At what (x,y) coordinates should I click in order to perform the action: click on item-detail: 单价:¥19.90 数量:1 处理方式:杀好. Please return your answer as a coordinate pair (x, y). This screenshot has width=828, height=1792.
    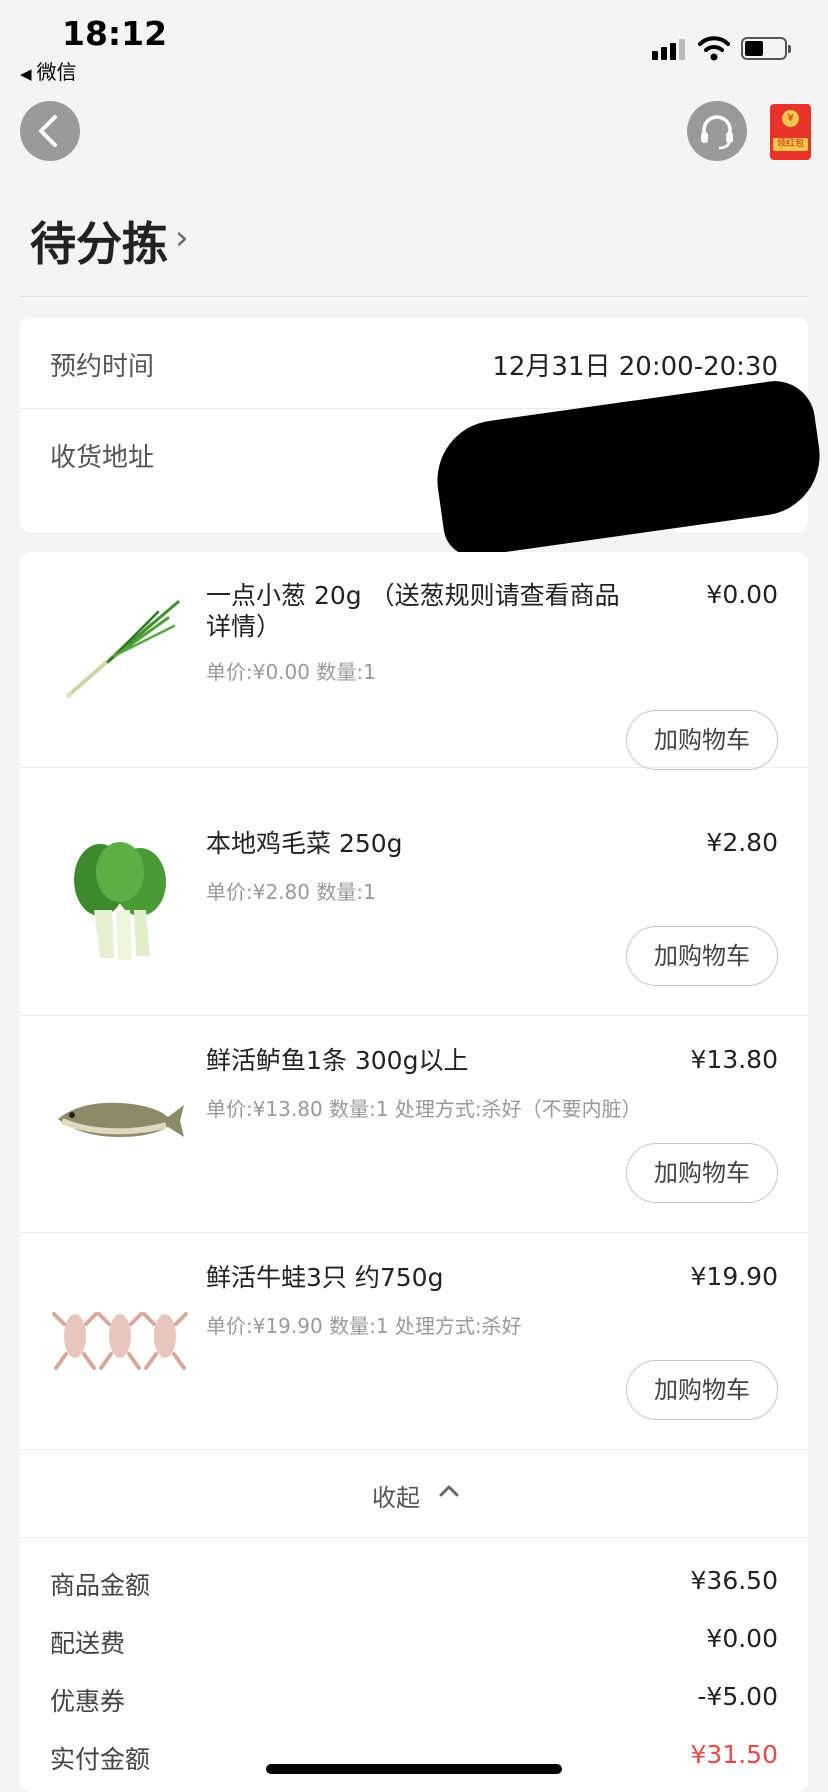
    Looking at the image, I should click on (364, 1326).